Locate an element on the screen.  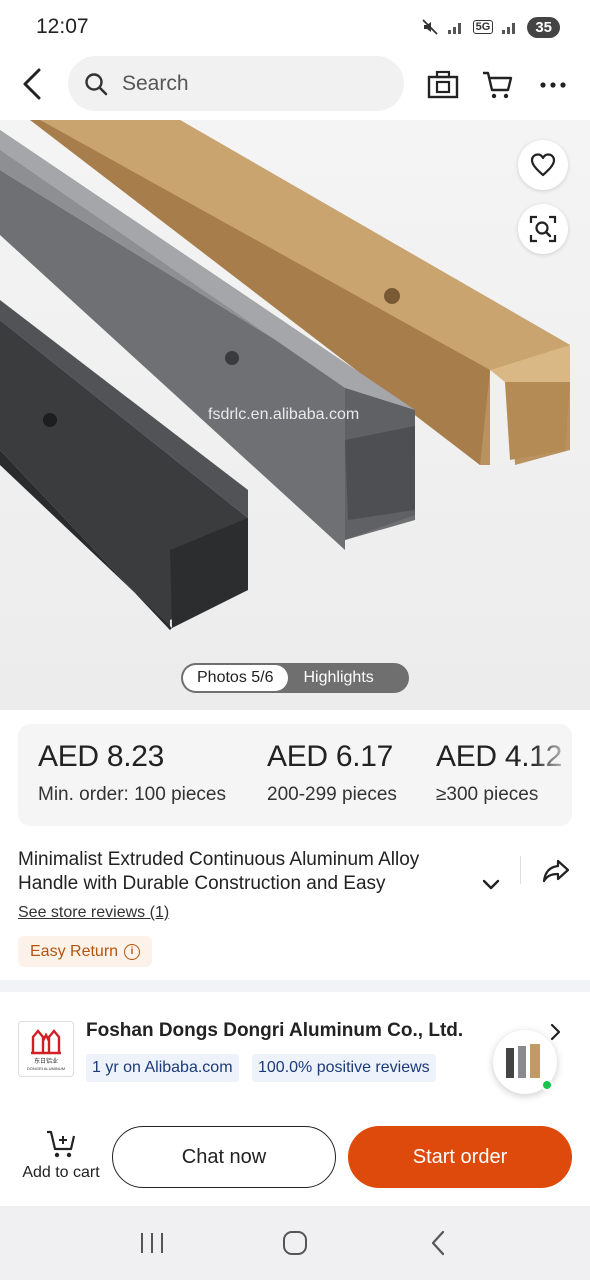
tier-price: AED 6.17 is located at coordinates (330, 756).